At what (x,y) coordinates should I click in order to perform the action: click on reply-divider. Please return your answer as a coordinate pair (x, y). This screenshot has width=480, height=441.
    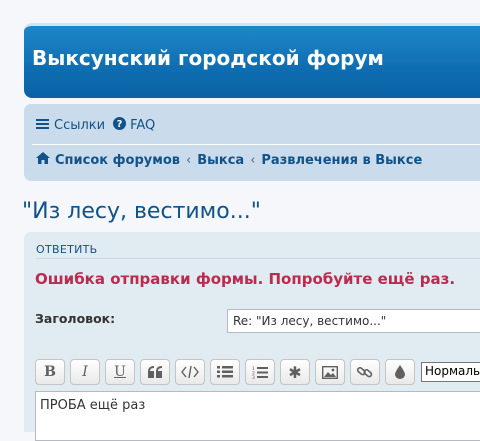
    Looking at the image, I should click on (258, 258).